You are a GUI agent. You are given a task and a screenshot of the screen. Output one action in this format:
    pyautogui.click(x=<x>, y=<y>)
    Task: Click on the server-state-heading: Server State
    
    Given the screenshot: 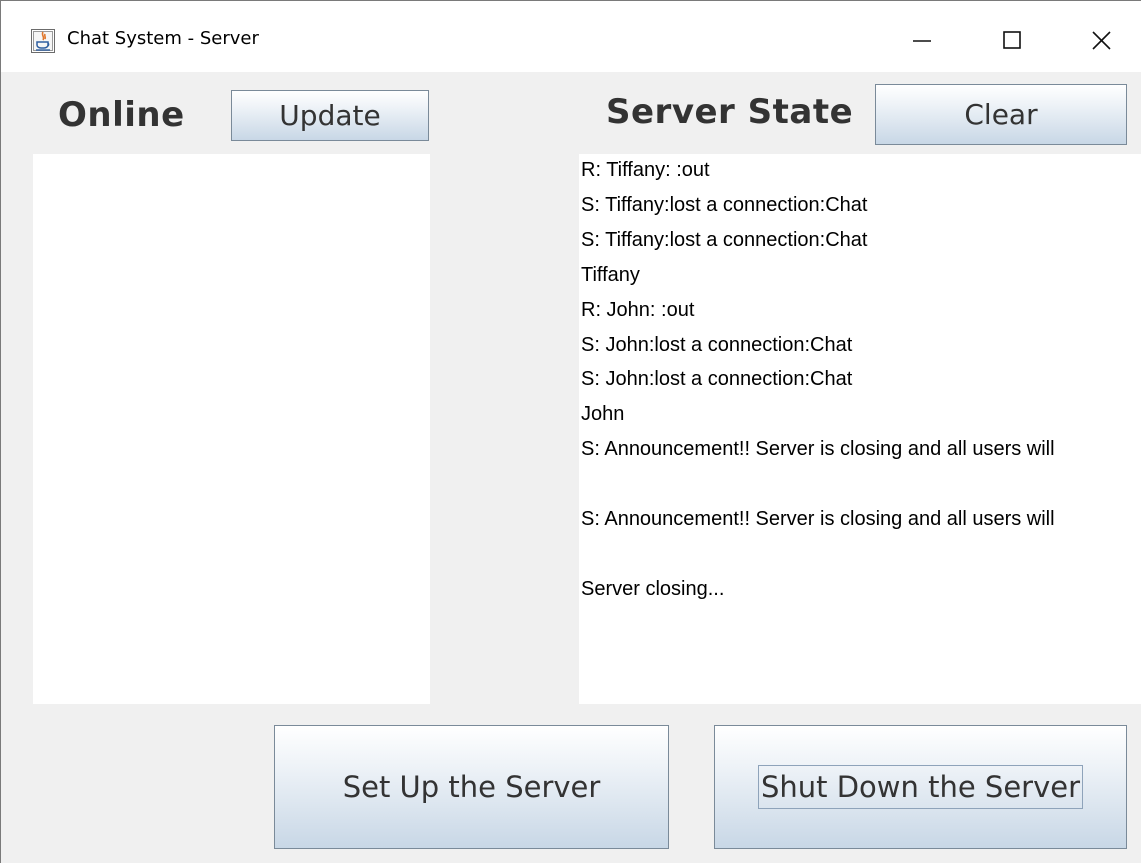 What is the action you would take?
    pyautogui.click(x=730, y=112)
    